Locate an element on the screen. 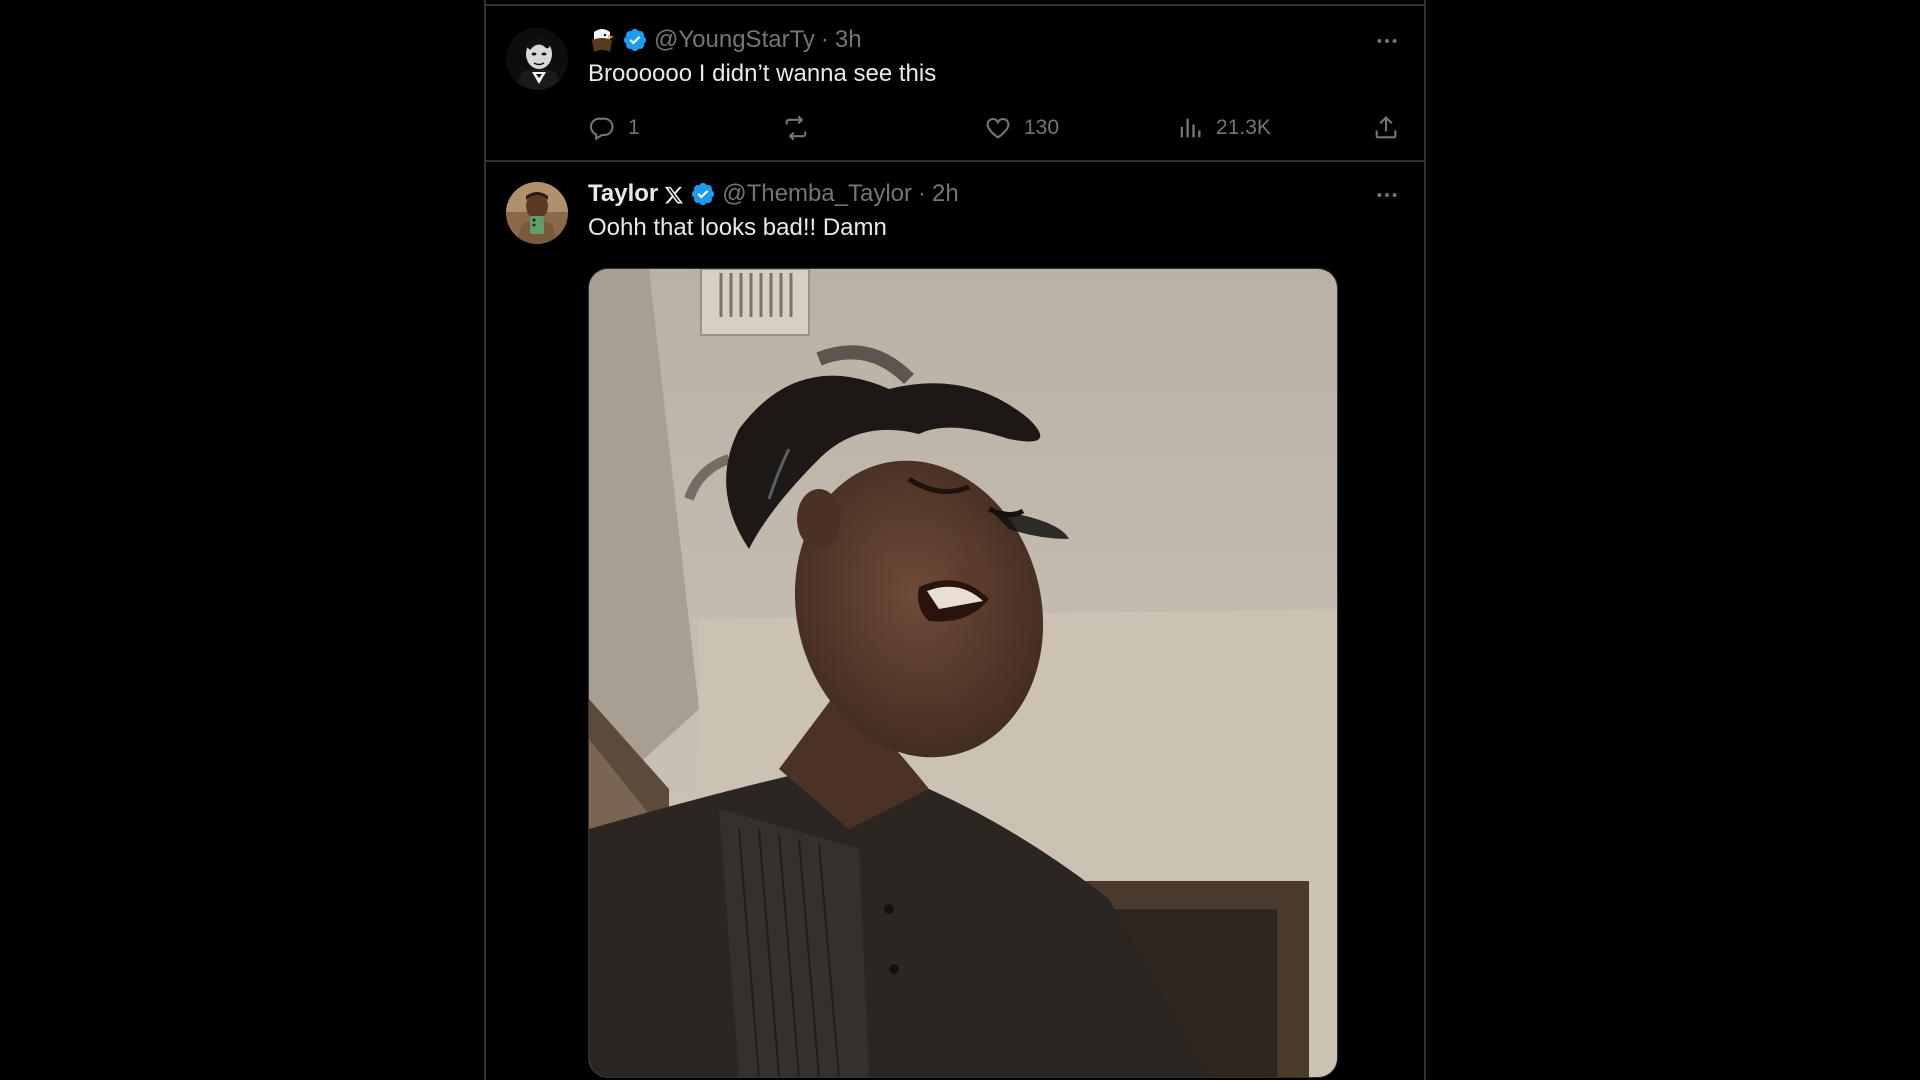  heart-icon is located at coordinates (998, 128).